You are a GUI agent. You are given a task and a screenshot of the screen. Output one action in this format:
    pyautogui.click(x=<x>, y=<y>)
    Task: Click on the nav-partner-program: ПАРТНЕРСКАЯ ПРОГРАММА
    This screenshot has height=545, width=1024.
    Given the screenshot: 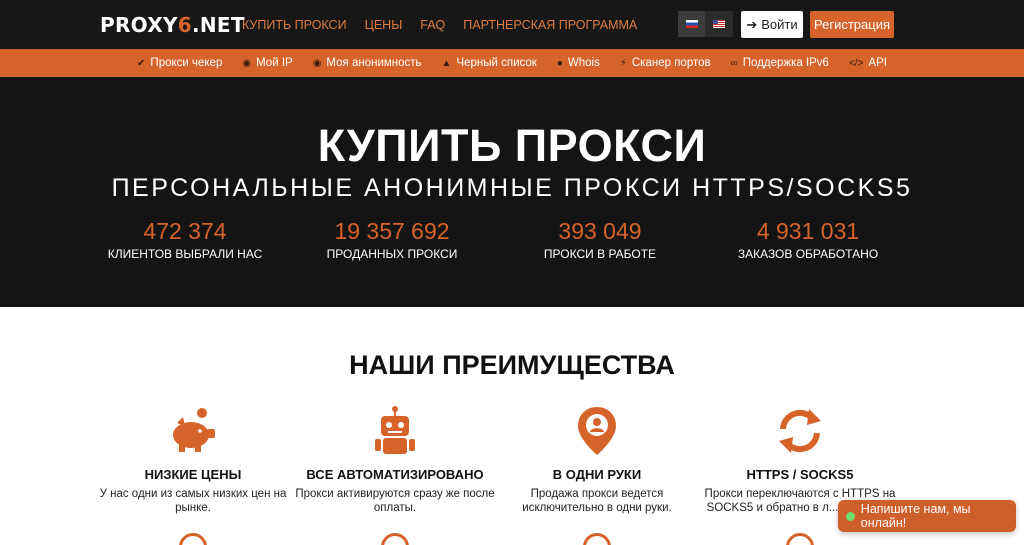 What is the action you would take?
    pyautogui.click(x=550, y=25)
    